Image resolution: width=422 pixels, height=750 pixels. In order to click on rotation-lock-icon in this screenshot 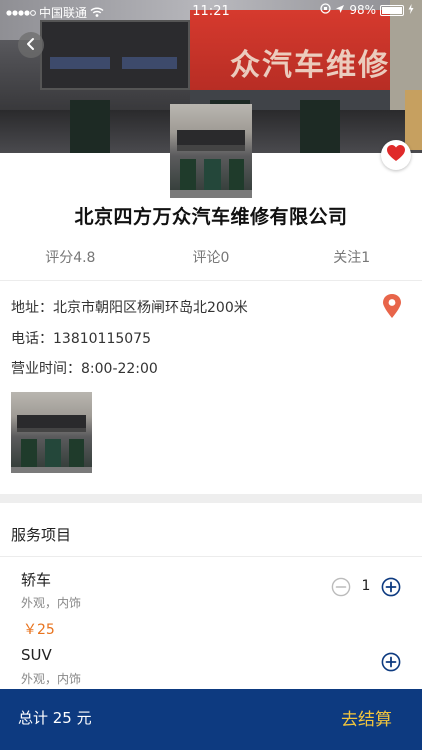, I will do `click(325, 10)`.